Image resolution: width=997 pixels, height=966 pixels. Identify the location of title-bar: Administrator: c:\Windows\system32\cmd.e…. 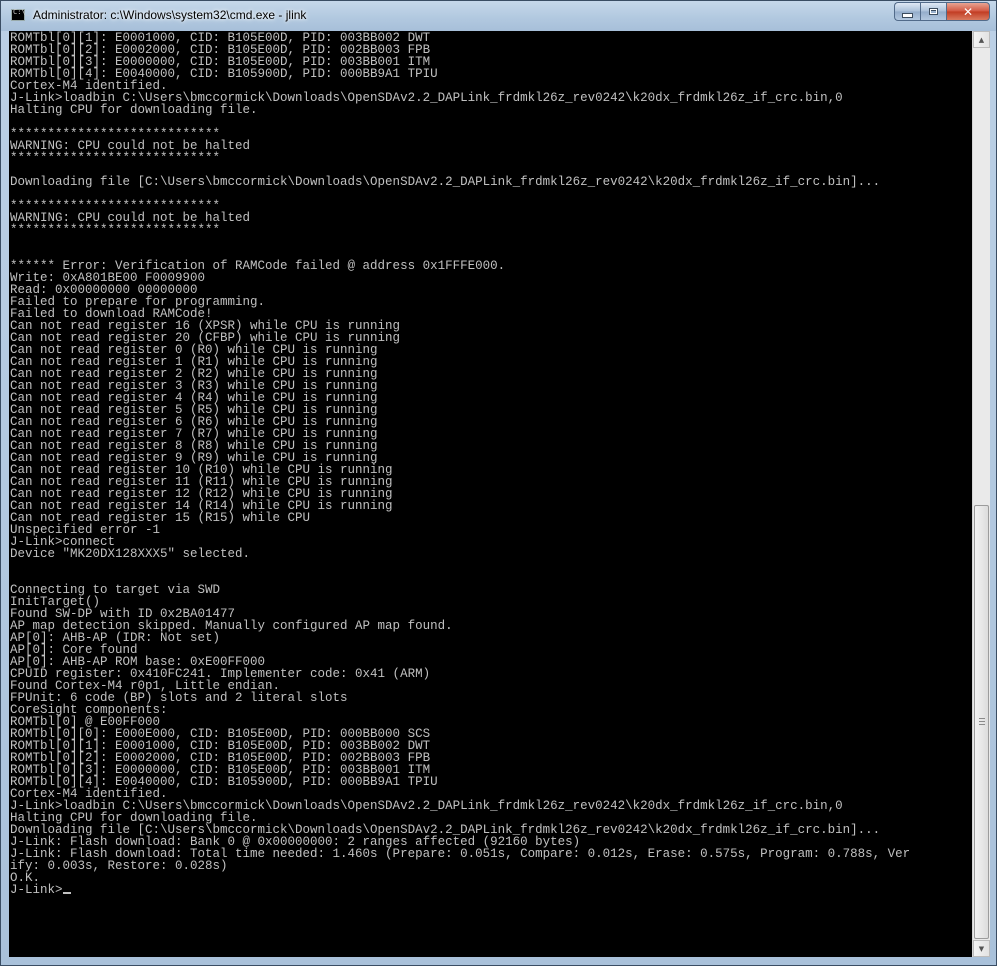
(498, 16).